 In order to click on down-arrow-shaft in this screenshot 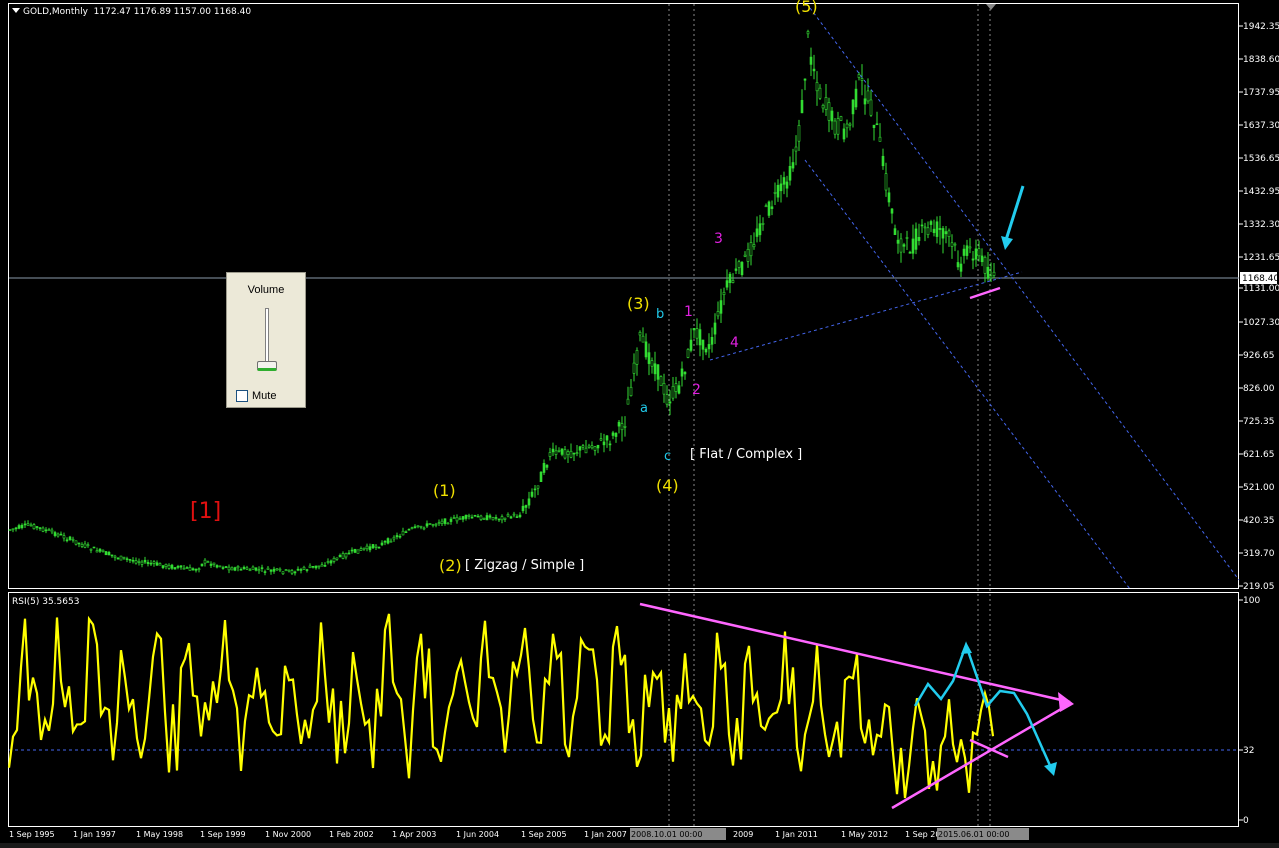, I will do `click(1014, 213)`.